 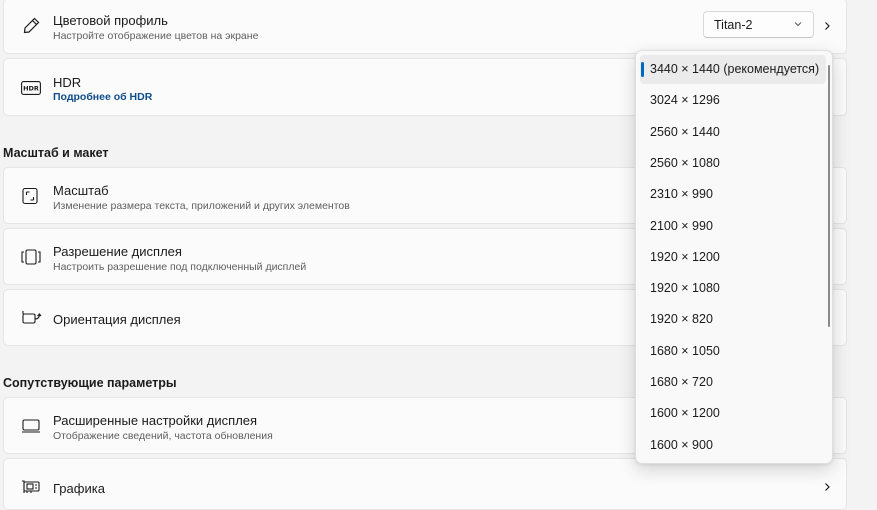 I want to click on resolution-option-label: 1920 × 820, so click(x=681, y=319).